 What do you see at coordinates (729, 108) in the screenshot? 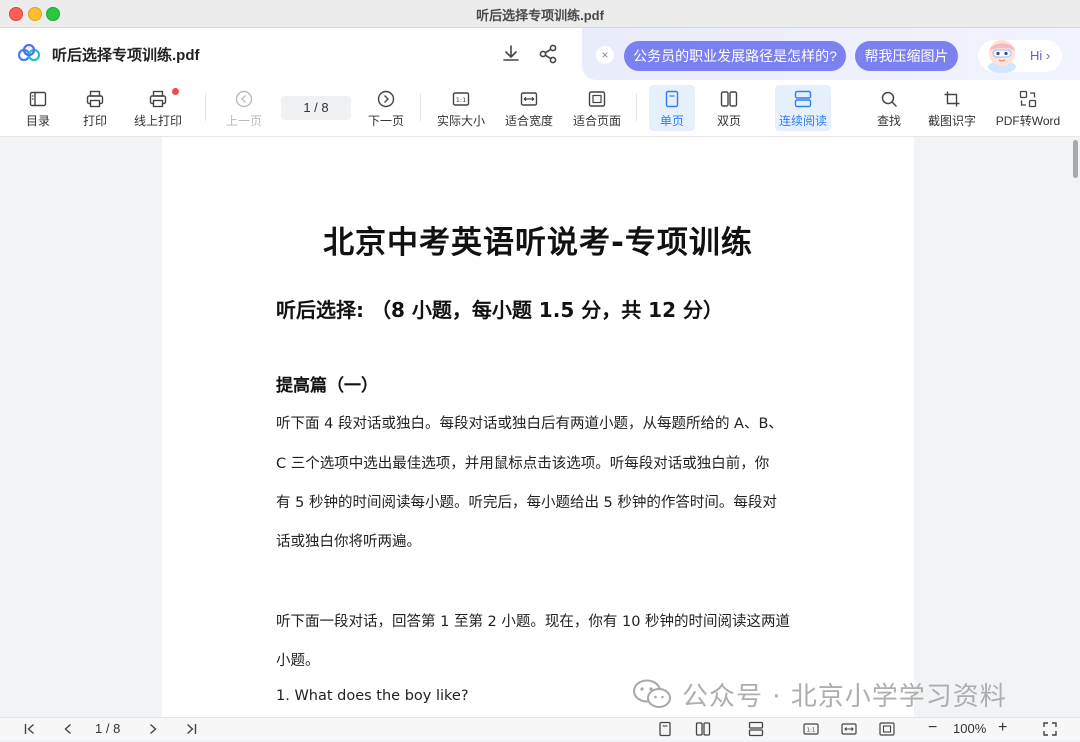
I see `double-page-button: 双页` at bounding box center [729, 108].